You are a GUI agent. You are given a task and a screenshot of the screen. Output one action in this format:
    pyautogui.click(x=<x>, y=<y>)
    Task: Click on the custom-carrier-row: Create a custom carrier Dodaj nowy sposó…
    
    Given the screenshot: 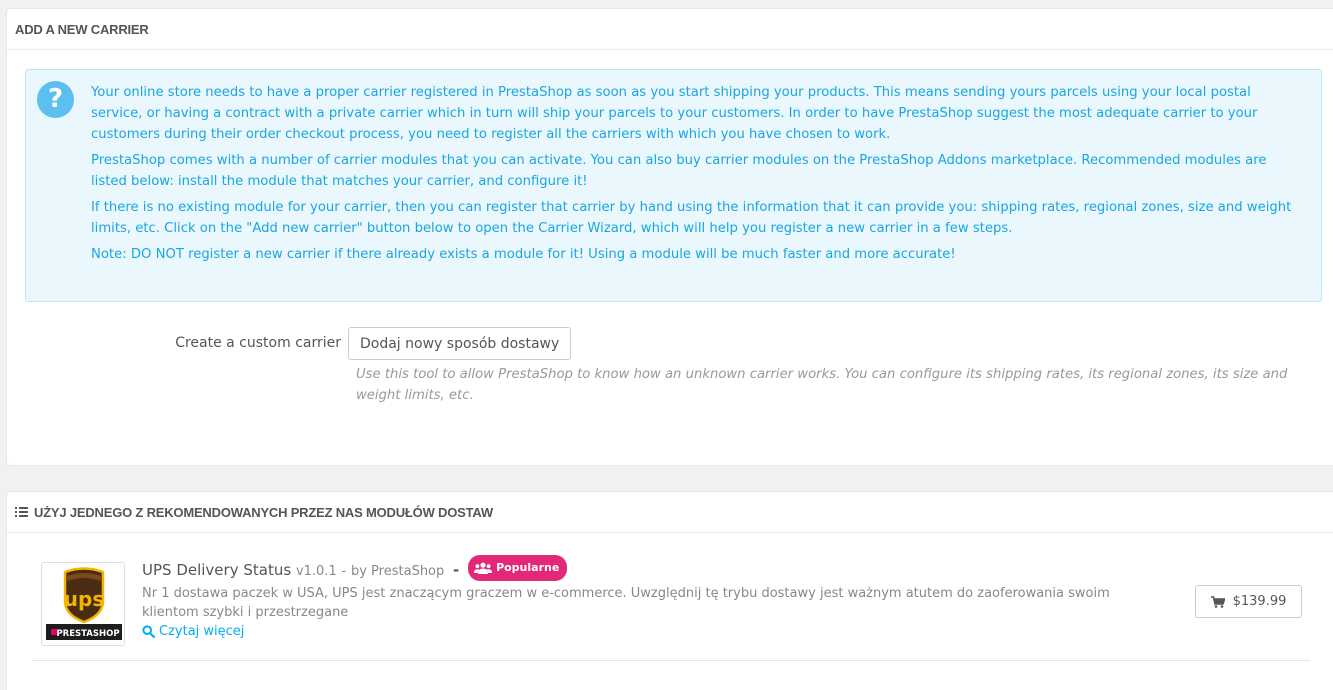 What is the action you would take?
    pyautogui.click(x=670, y=344)
    